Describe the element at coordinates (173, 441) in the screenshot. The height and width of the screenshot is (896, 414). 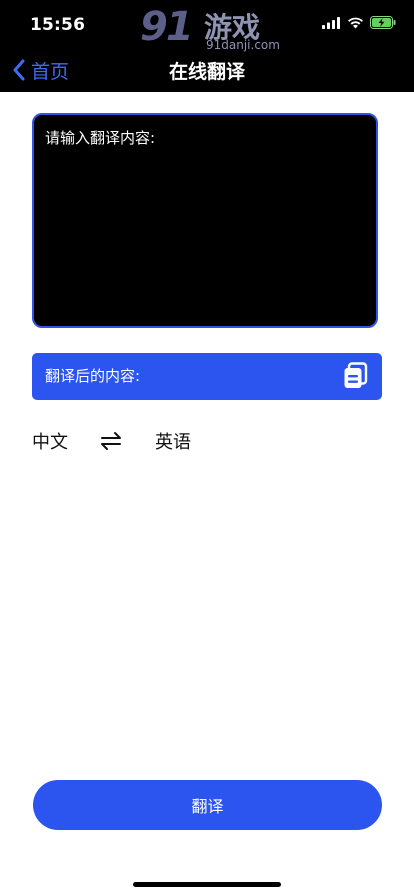
I see `target-language: 英语` at that location.